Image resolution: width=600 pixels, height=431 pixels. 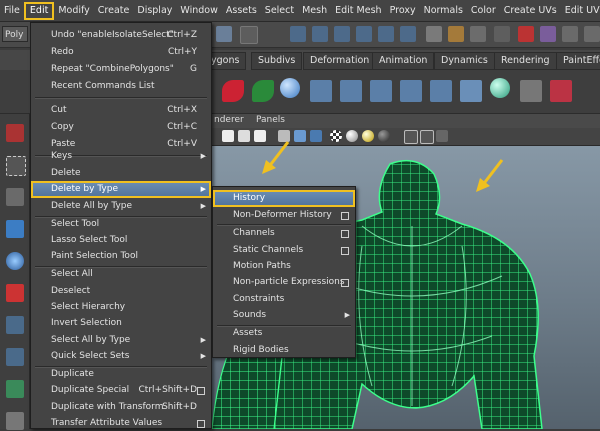 I want to click on xray-icon, so click(x=427, y=137).